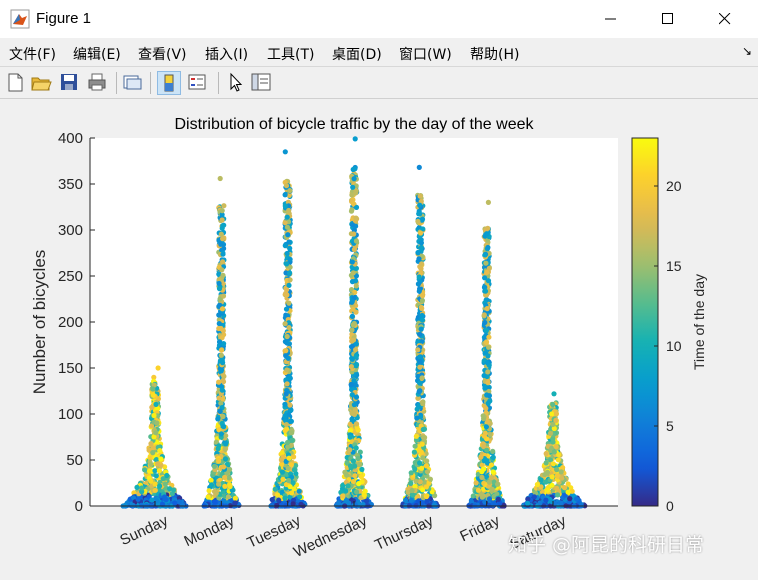 The image size is (758, 580). What do you see at coordinates (226, 54) in the screenshot?
I see `menu-insert: 插入(I)` at bounding box center [226, 54].